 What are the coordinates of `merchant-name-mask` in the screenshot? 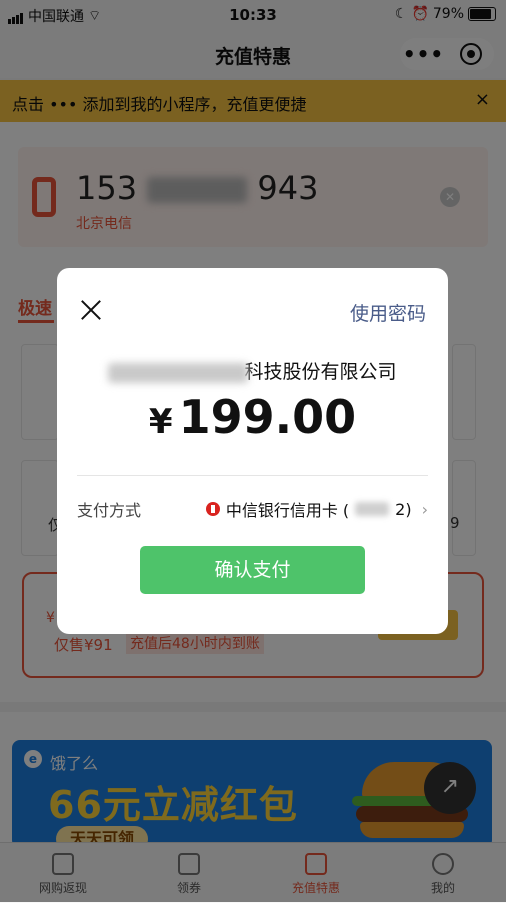 It's located at (178, 372).